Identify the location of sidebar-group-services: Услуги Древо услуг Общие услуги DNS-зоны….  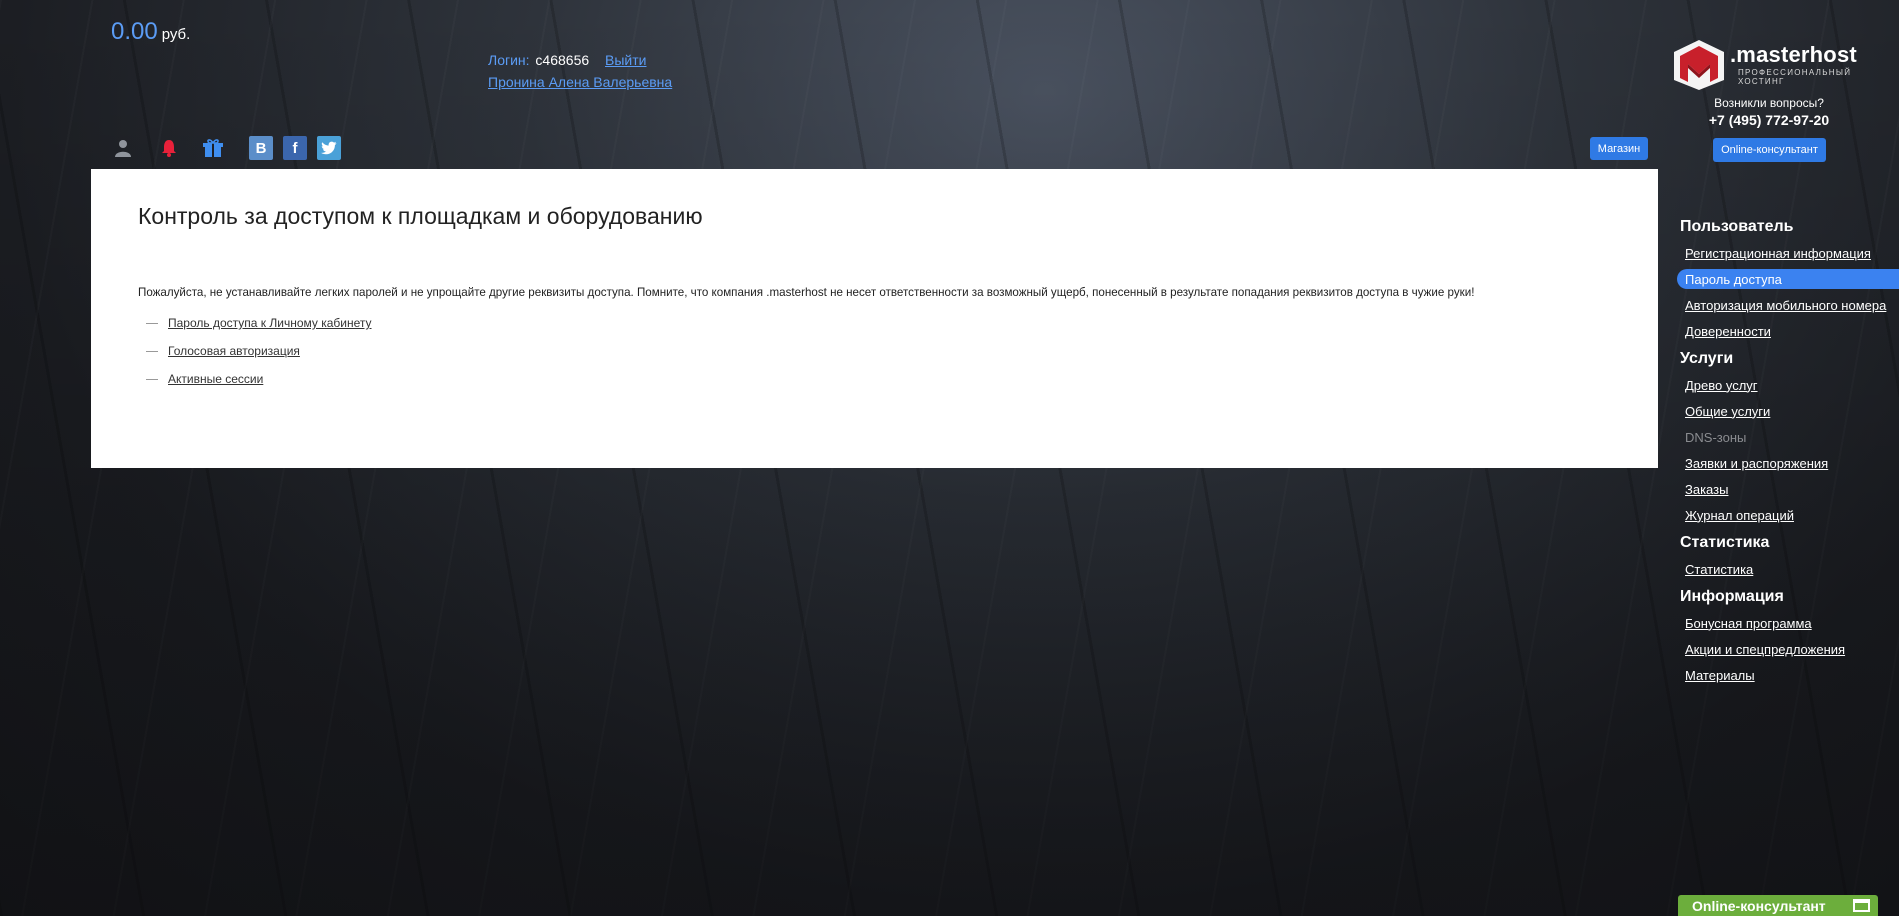
(1785, 439).